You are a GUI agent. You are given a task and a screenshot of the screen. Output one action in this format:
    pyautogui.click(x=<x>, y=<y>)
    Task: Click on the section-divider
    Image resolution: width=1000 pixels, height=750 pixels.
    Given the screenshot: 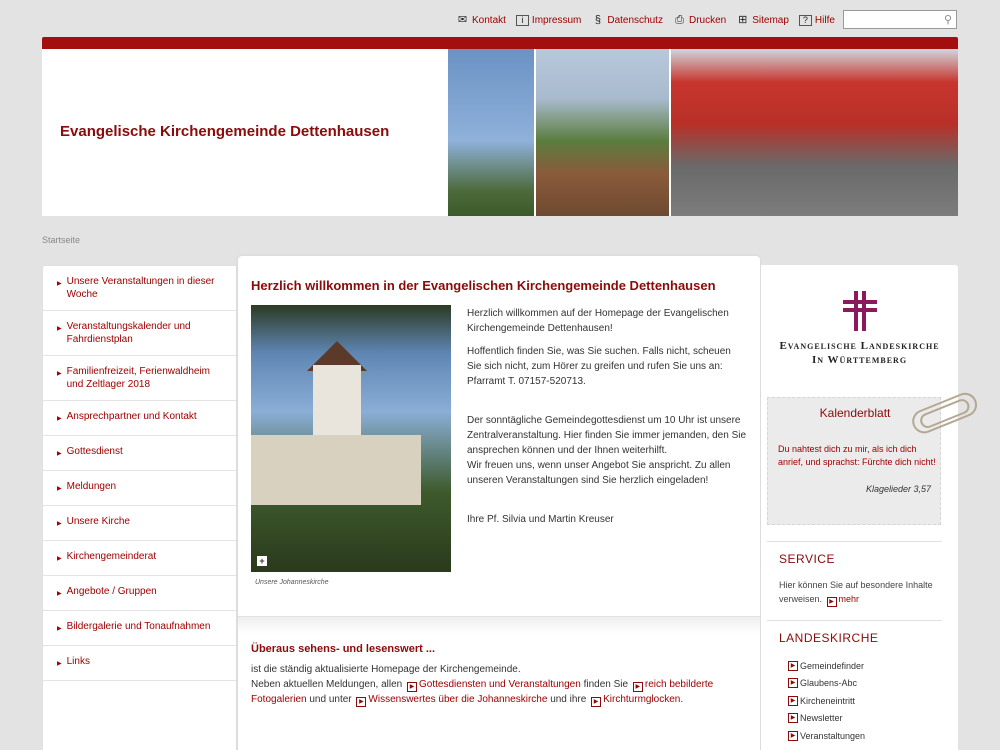 What is the action you would take?
    pyautogui.click(x=499, y=625)
    